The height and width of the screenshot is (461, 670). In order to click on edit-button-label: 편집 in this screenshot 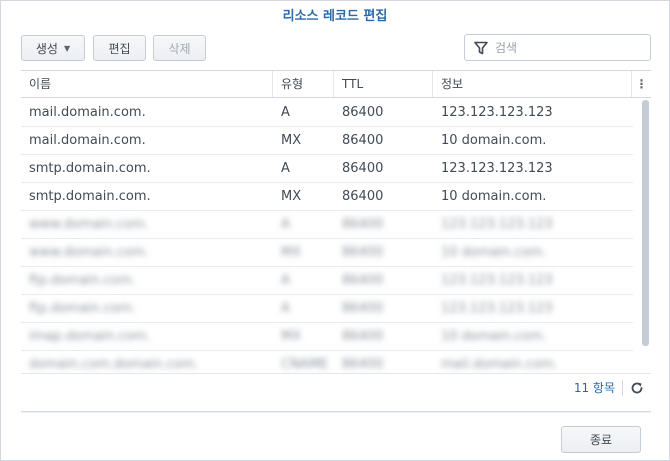, I will do `click(119, 48)`.